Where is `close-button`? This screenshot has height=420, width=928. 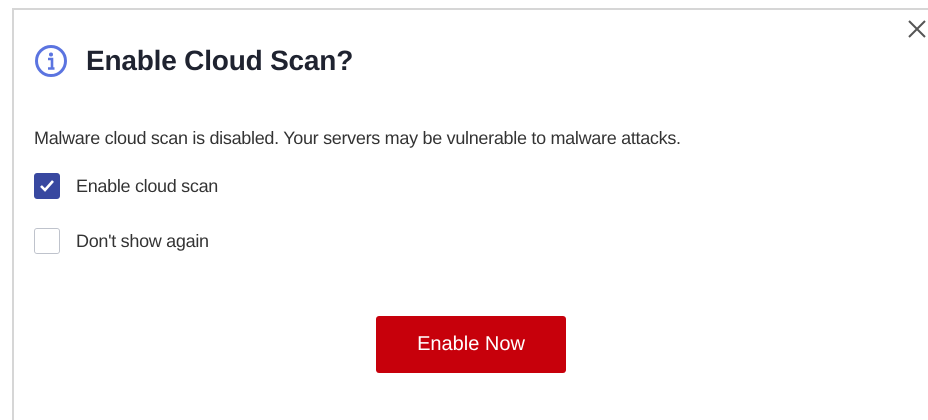 close-button is located at coordinates (917, 29).